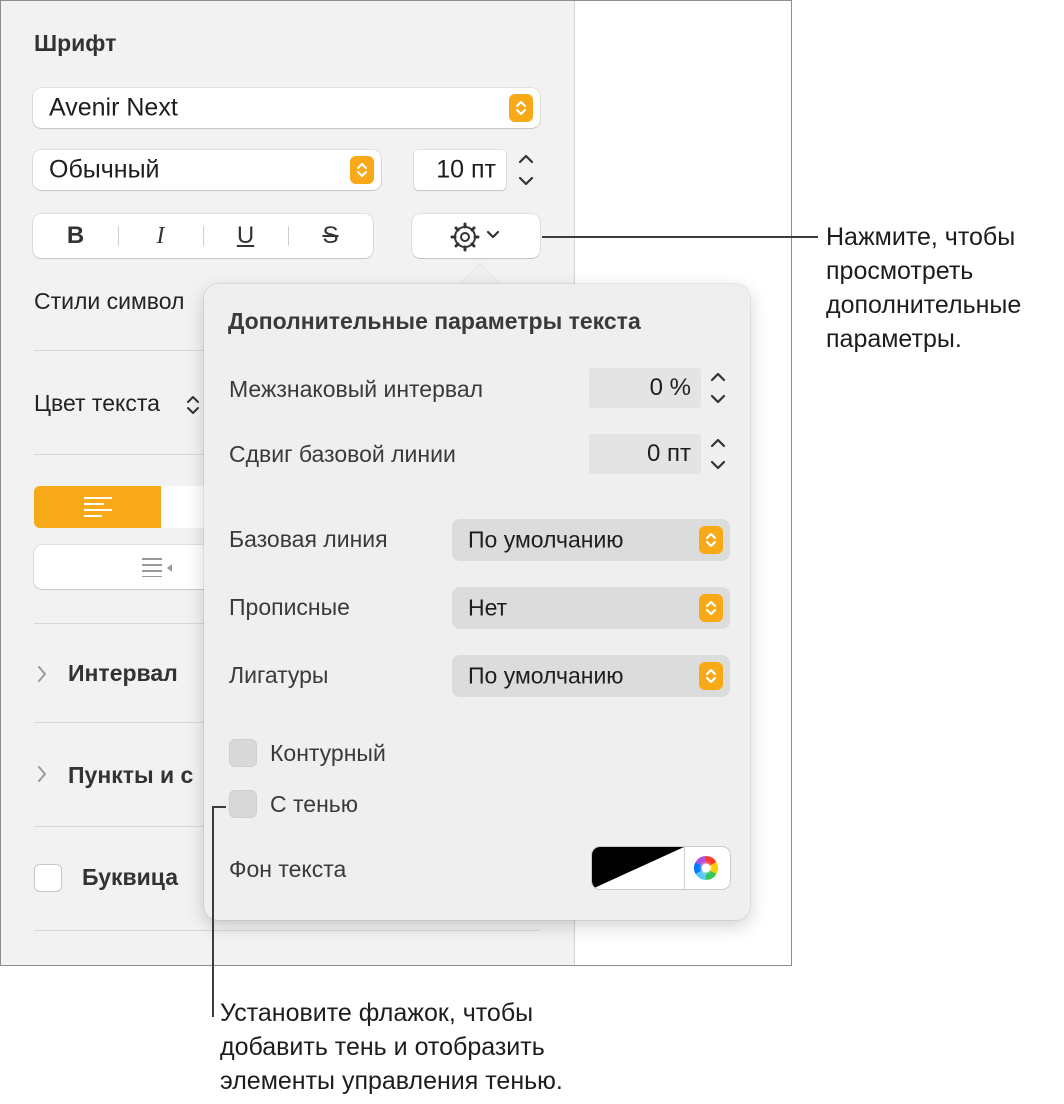 The height and width of the screenshot is (1104, 1064). I want to click on baseline-label: Базовая линия, so click(308, 539).